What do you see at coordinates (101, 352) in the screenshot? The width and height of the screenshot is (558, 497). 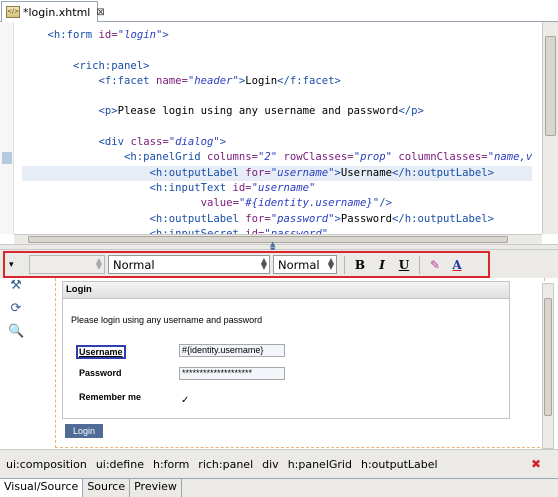 I see `username-label: Username` at bounding box center [101, 352].